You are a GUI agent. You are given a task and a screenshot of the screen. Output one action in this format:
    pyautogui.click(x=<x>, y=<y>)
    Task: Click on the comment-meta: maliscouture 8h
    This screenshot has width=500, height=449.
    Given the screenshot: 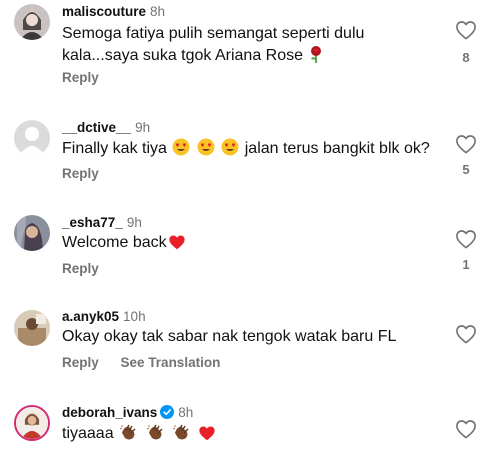 What is the action you would take?
    pyautogui.click(x=113, y=11)
    